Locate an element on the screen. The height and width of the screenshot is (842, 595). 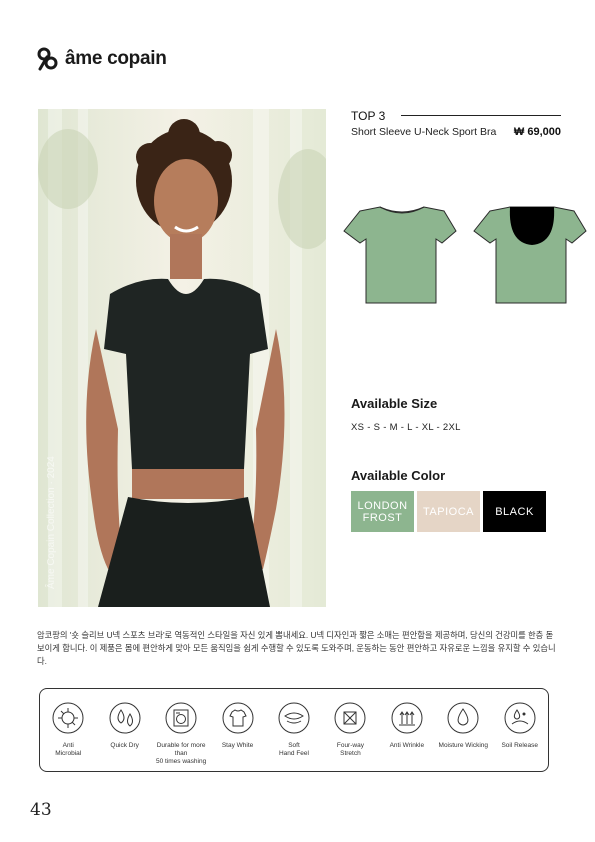
moisture-wicking-icon is located at coordinates (463, 718).